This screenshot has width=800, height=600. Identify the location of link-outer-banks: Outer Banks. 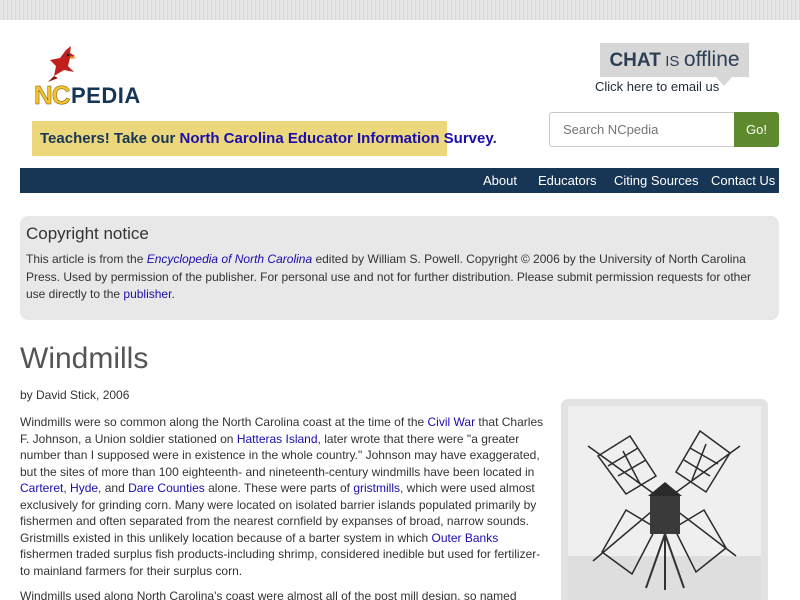
(465, 538).